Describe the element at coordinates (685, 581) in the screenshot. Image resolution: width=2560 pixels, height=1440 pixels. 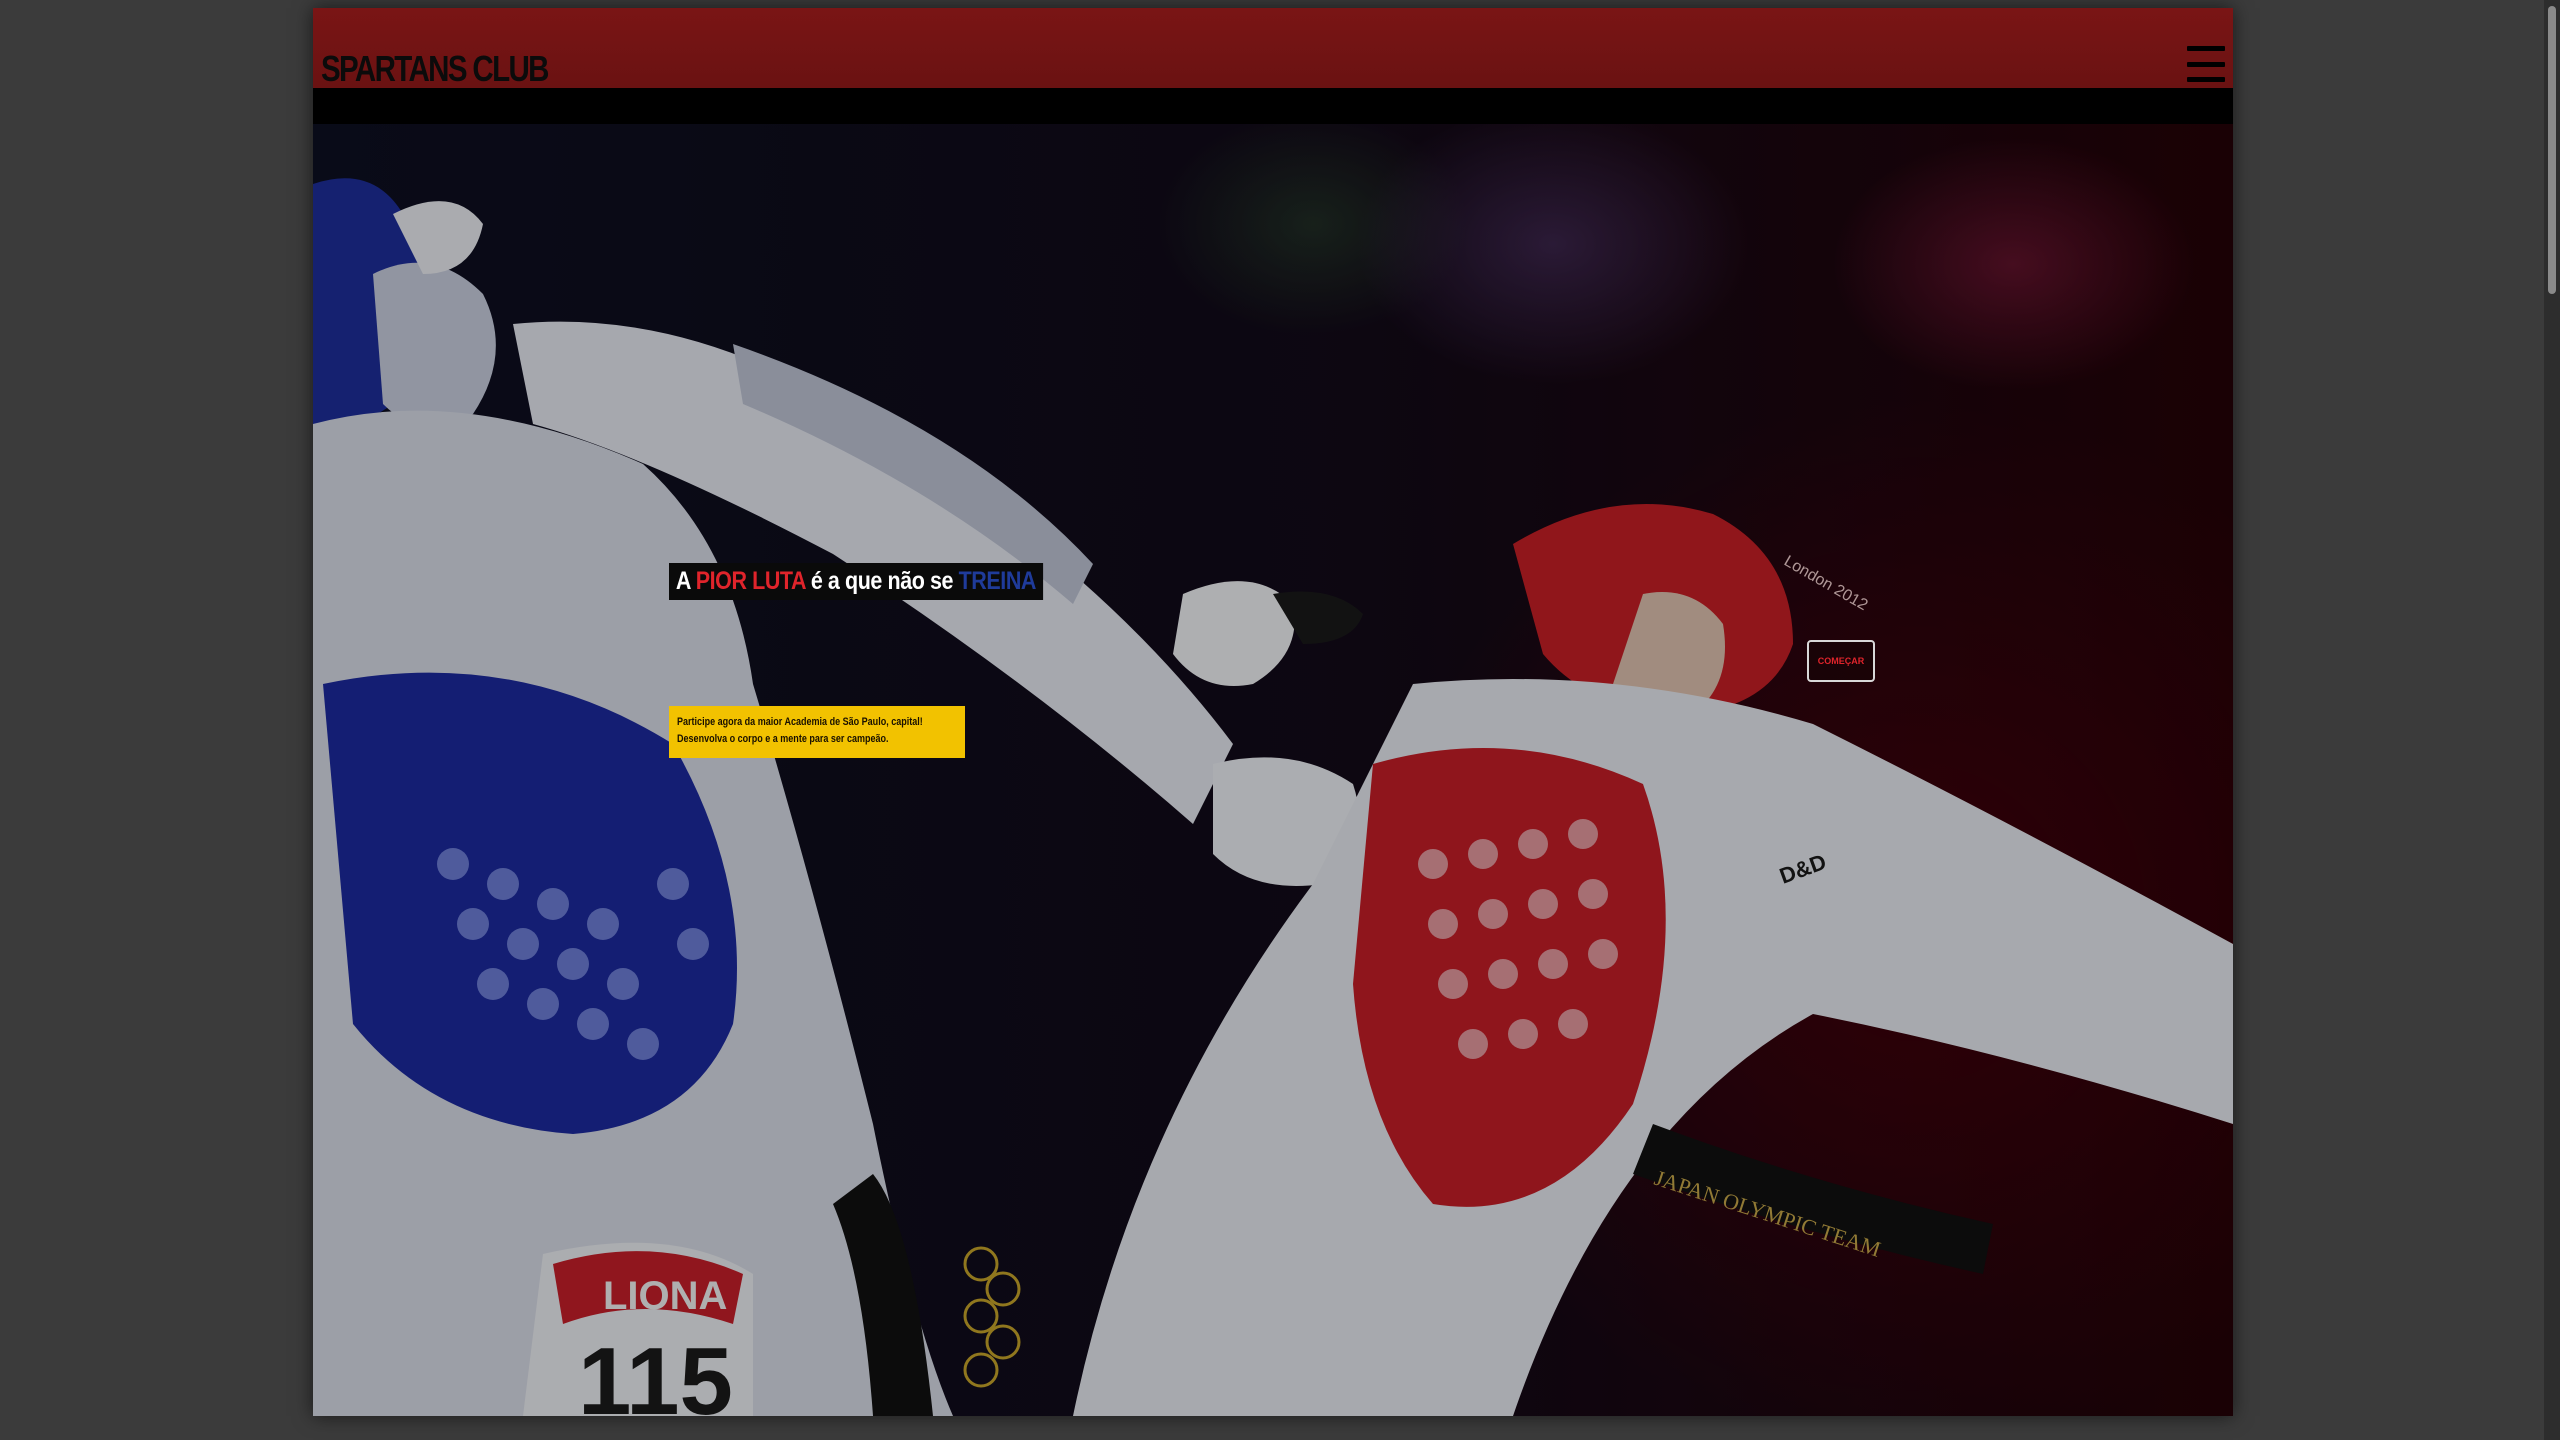
I see `headline-part-1: A` at that location.